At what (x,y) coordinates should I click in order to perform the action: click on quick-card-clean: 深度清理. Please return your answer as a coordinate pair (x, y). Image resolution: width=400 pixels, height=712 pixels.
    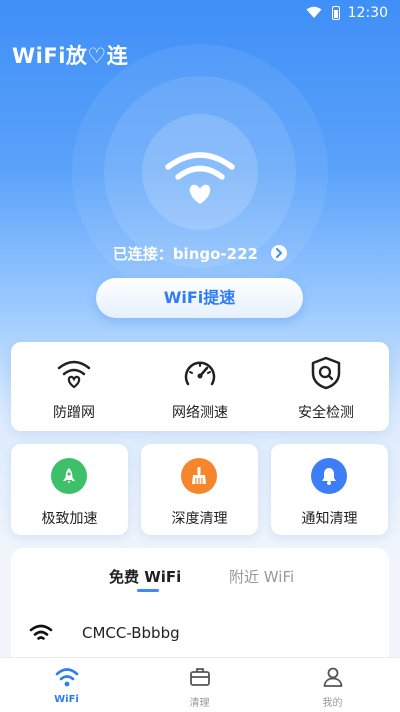
    Looking at the image, I should click on (199, 489).